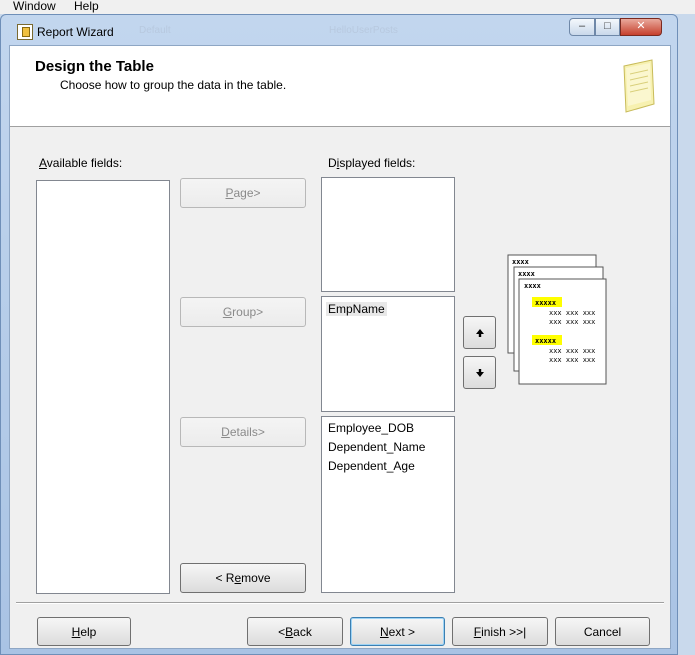 The image size is (695, 655). What do you see at coordinates (607, 27) in the screenshot?
I see `maximize-button: □` at bounding box center [607, 27].